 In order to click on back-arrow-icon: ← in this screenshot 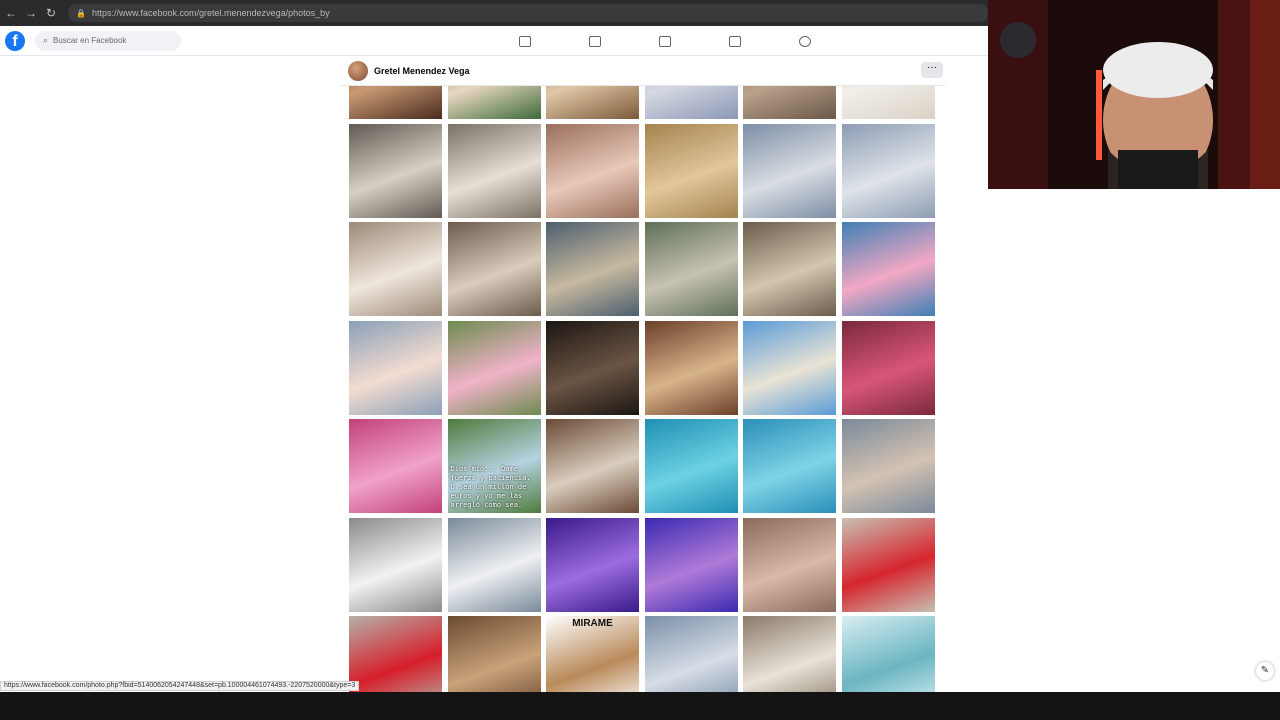, I will do `click(11, 13)`.